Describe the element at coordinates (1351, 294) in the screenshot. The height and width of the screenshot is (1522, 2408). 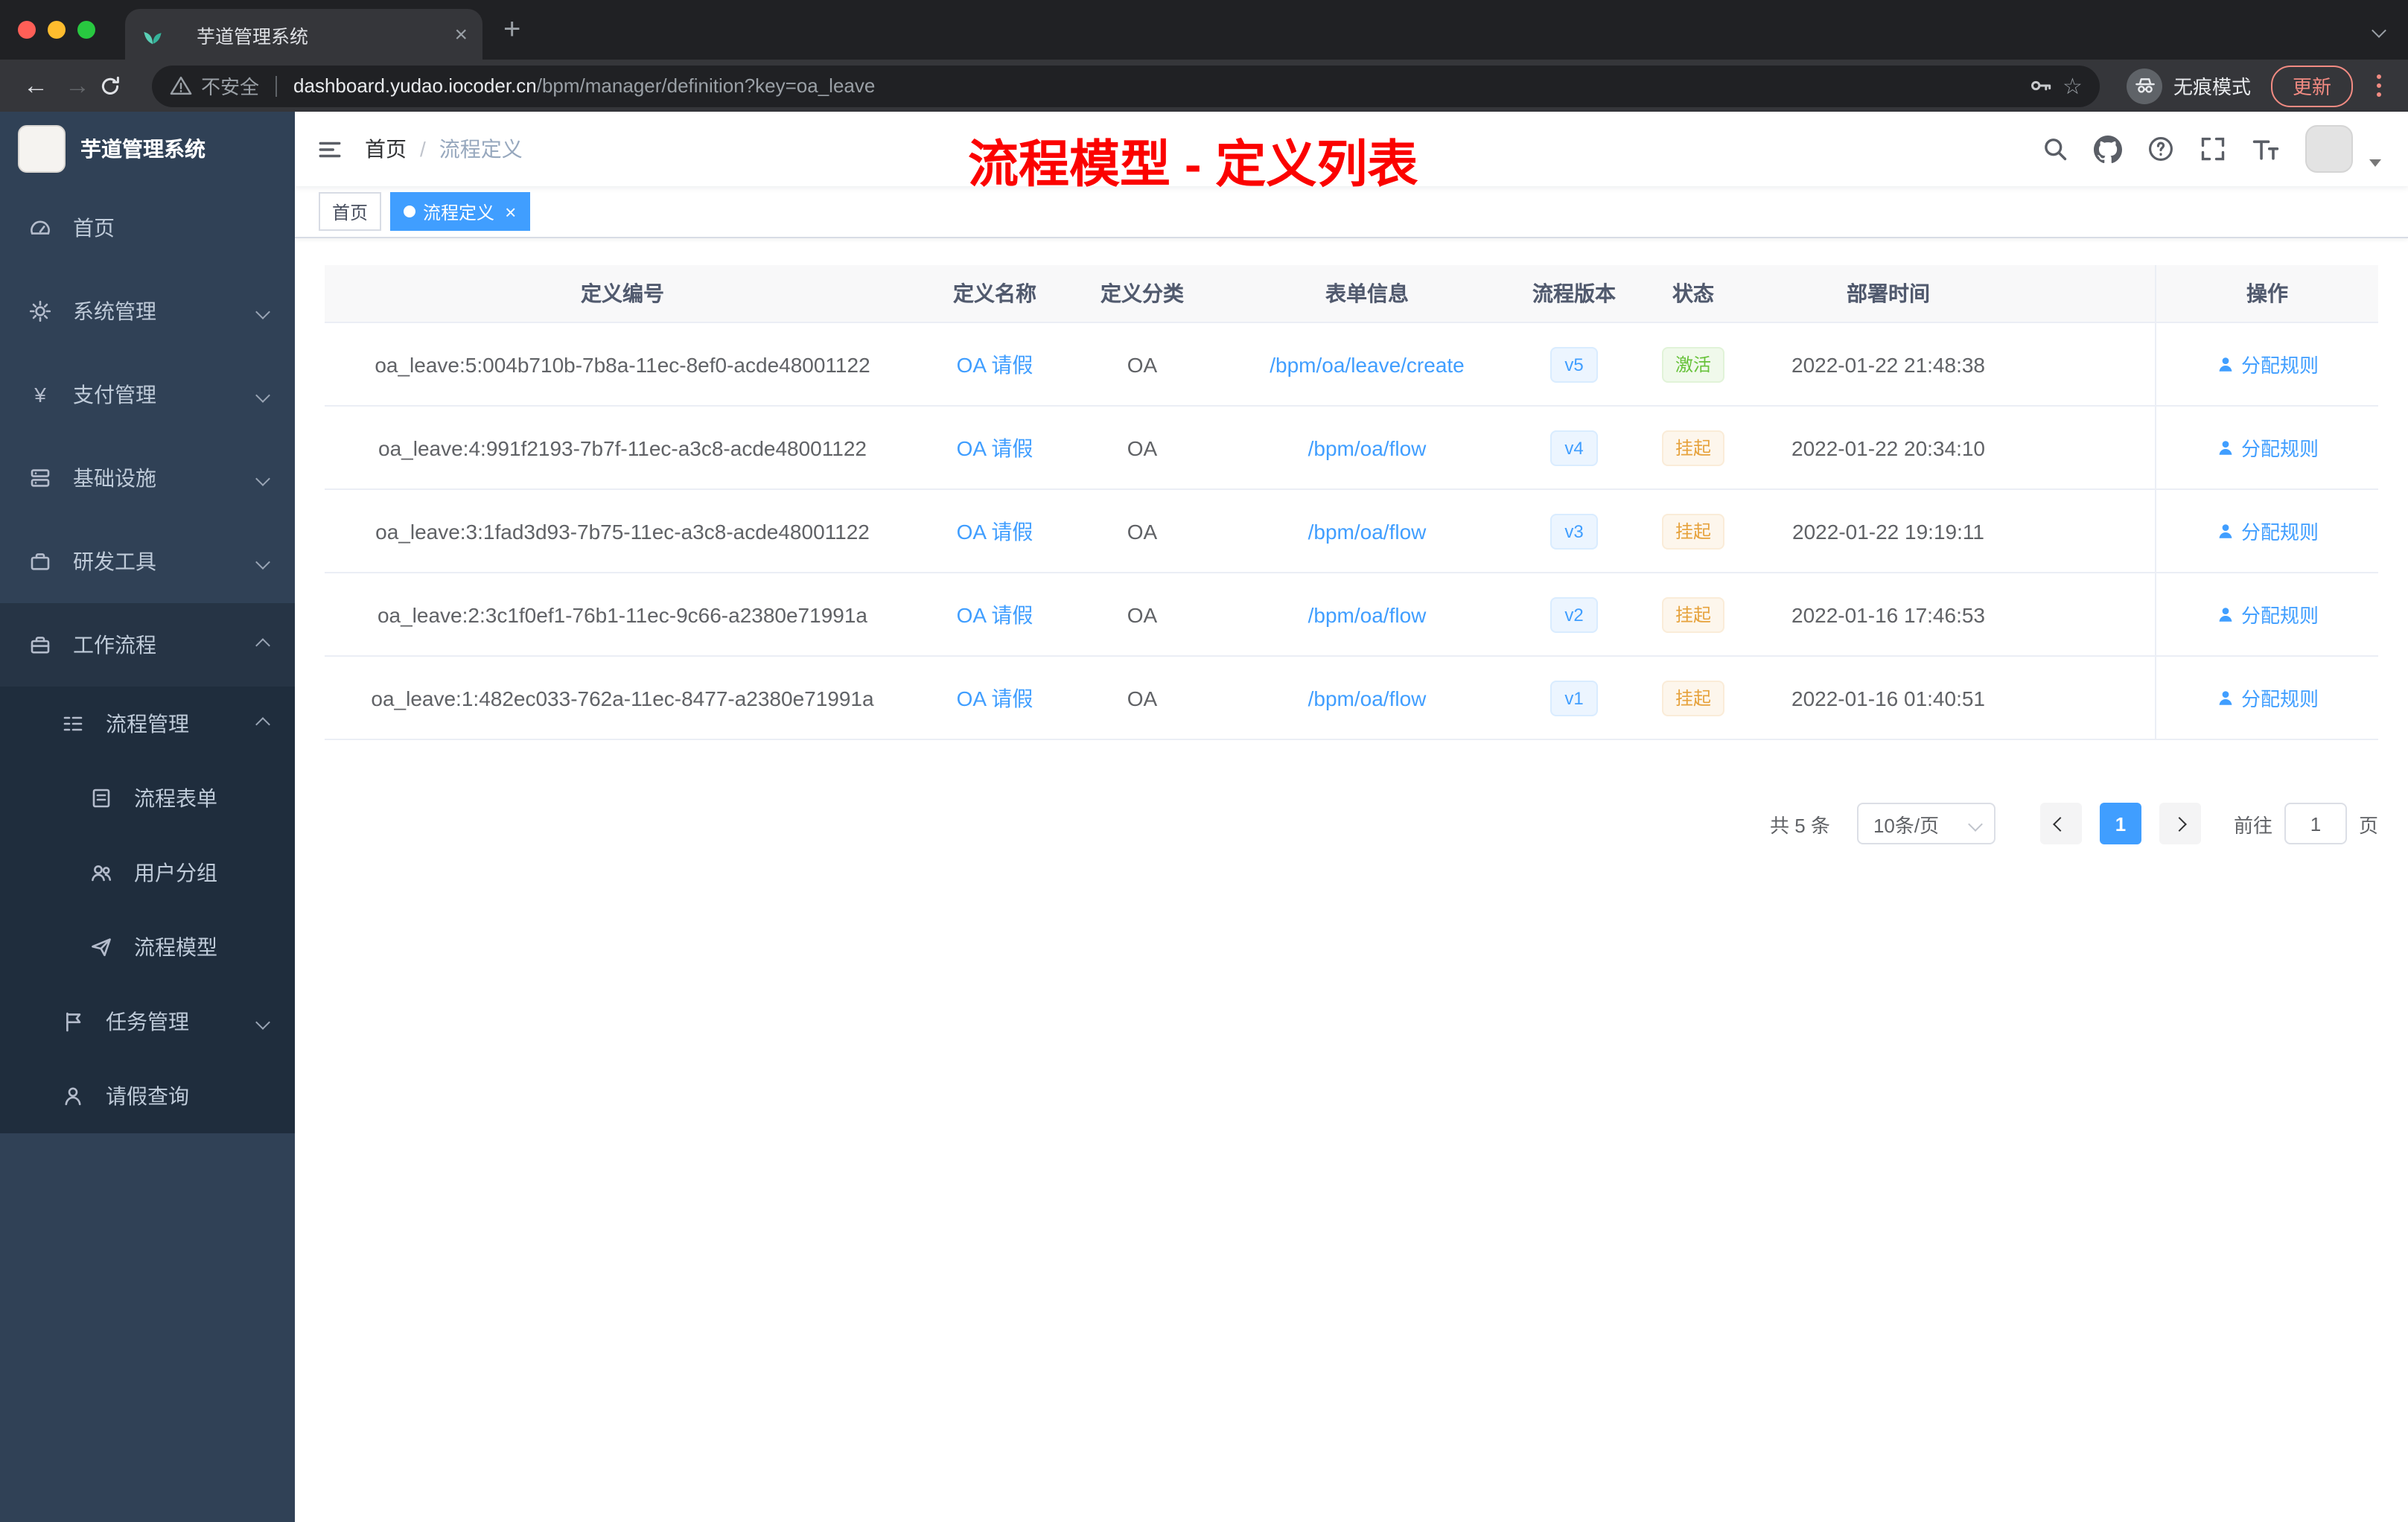
I see `table-header-row: 定义编号 定义名称 定义分类 表单信息 流程版本 状态 部署时间 操作` at that location.